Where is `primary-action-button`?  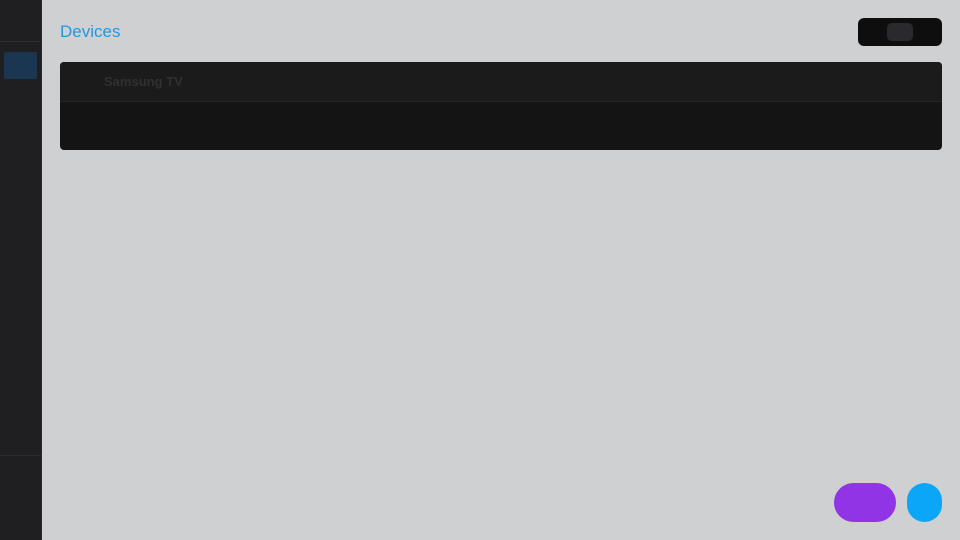 primary-action-button is located at coordinates (865, 502).